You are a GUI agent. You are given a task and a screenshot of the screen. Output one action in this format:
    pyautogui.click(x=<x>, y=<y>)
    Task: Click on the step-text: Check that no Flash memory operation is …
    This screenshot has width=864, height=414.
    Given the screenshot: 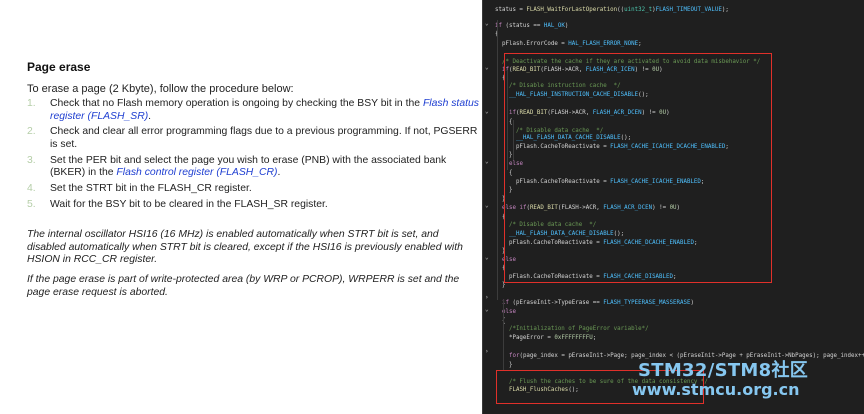 What is the action you would take?
    pyautogui.click(x=236, y=103)
    